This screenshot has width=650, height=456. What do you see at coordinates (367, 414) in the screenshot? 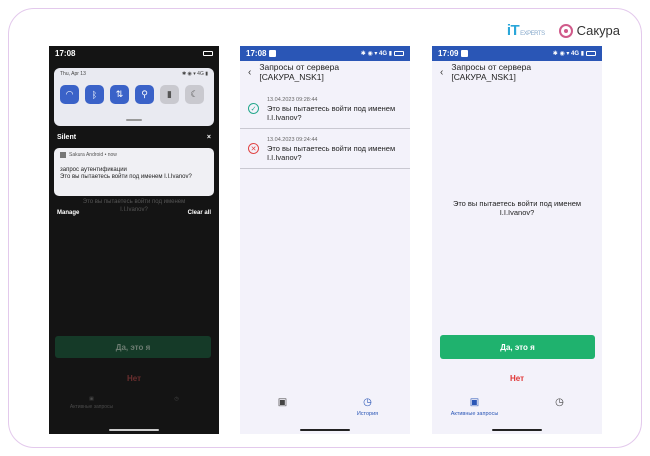
I see `tab-history-label: История` at bounding box center [367, 414].